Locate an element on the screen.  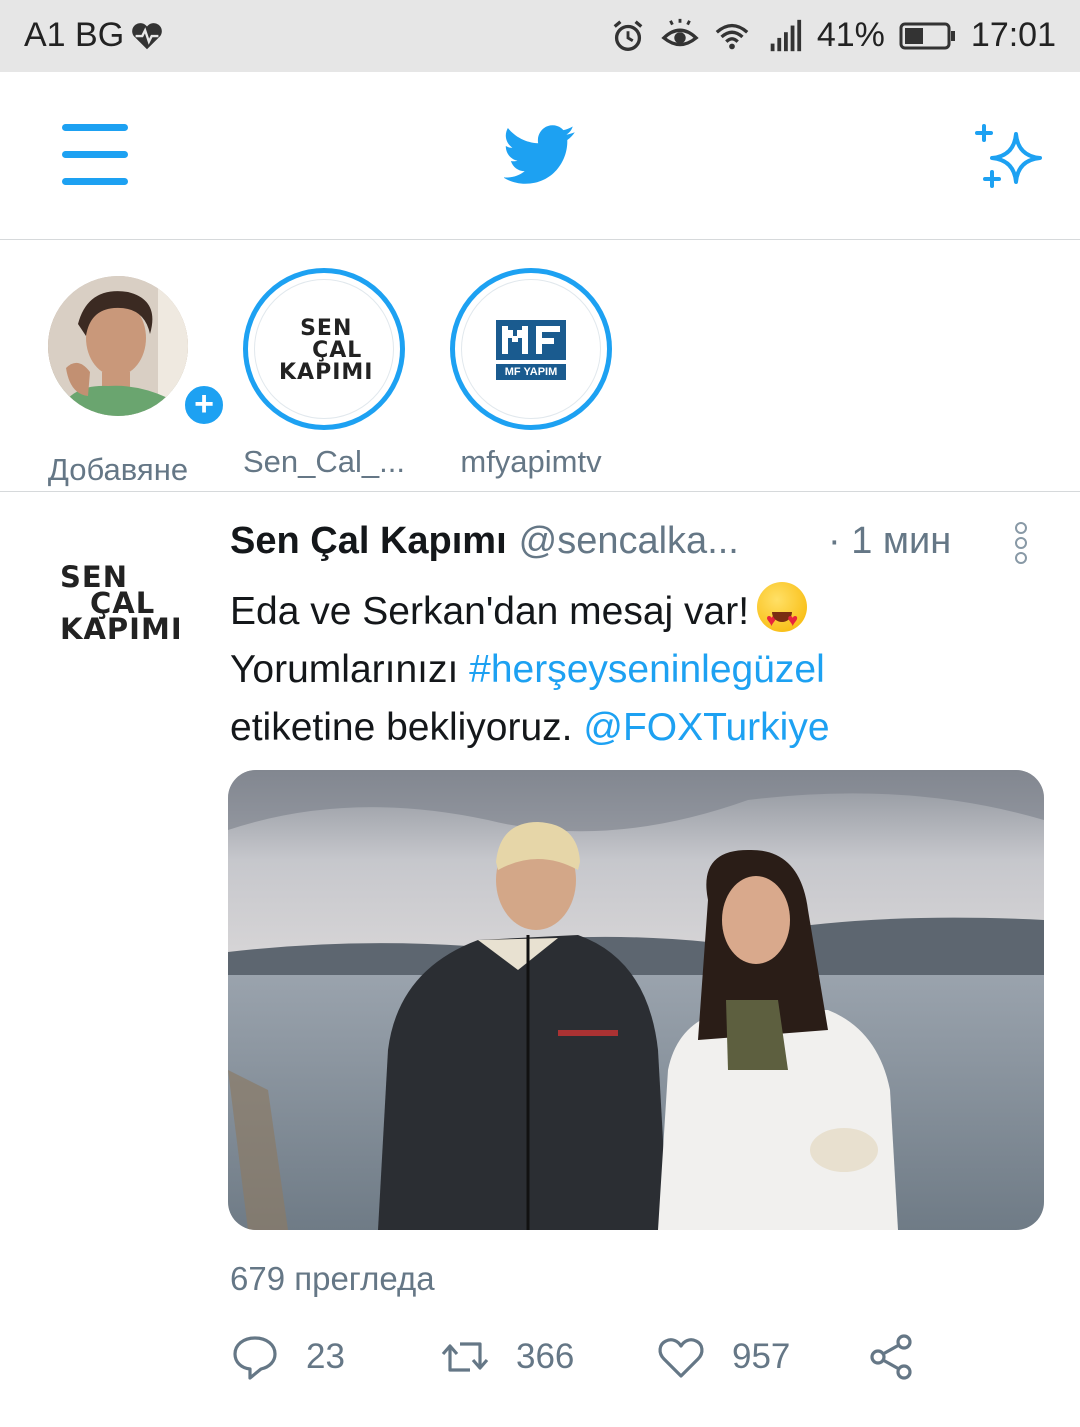
health-heart-icon is located at coordinates (147, 35).